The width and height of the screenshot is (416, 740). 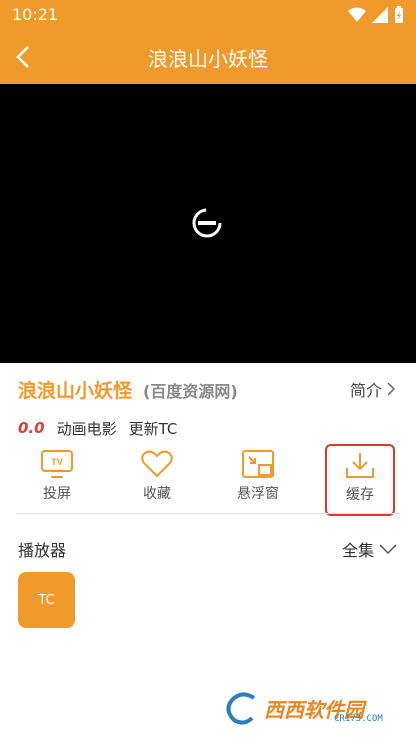 I want to click on watermark-swirl-icon, so click(x=241, y=708).